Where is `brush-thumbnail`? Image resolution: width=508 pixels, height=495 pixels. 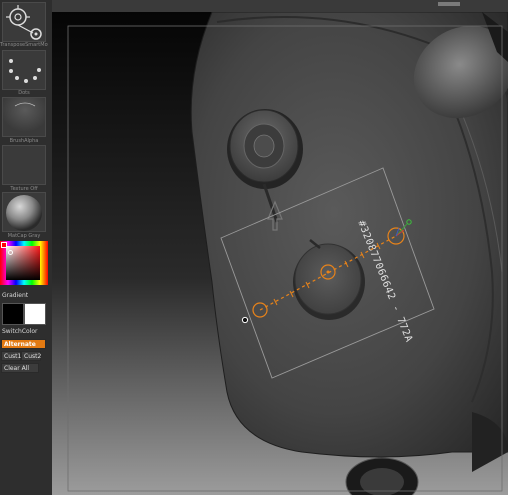 brush-thumbnail is located at coordinates (24, 22).